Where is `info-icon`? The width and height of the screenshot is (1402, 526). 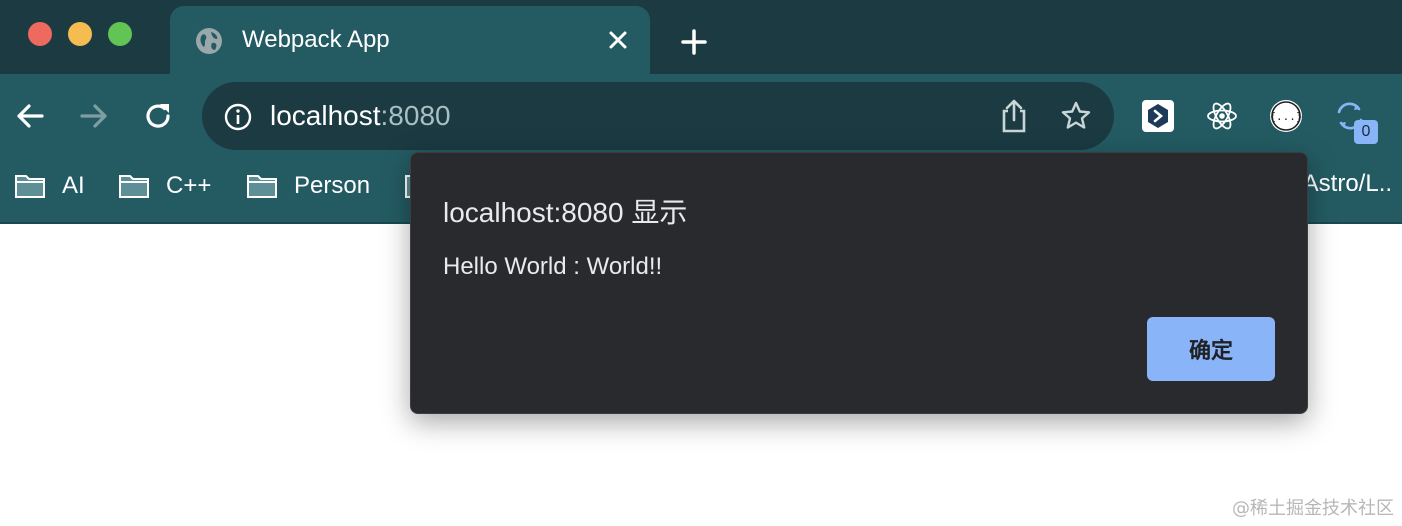
info-icon is located at coordinates (238, 117).